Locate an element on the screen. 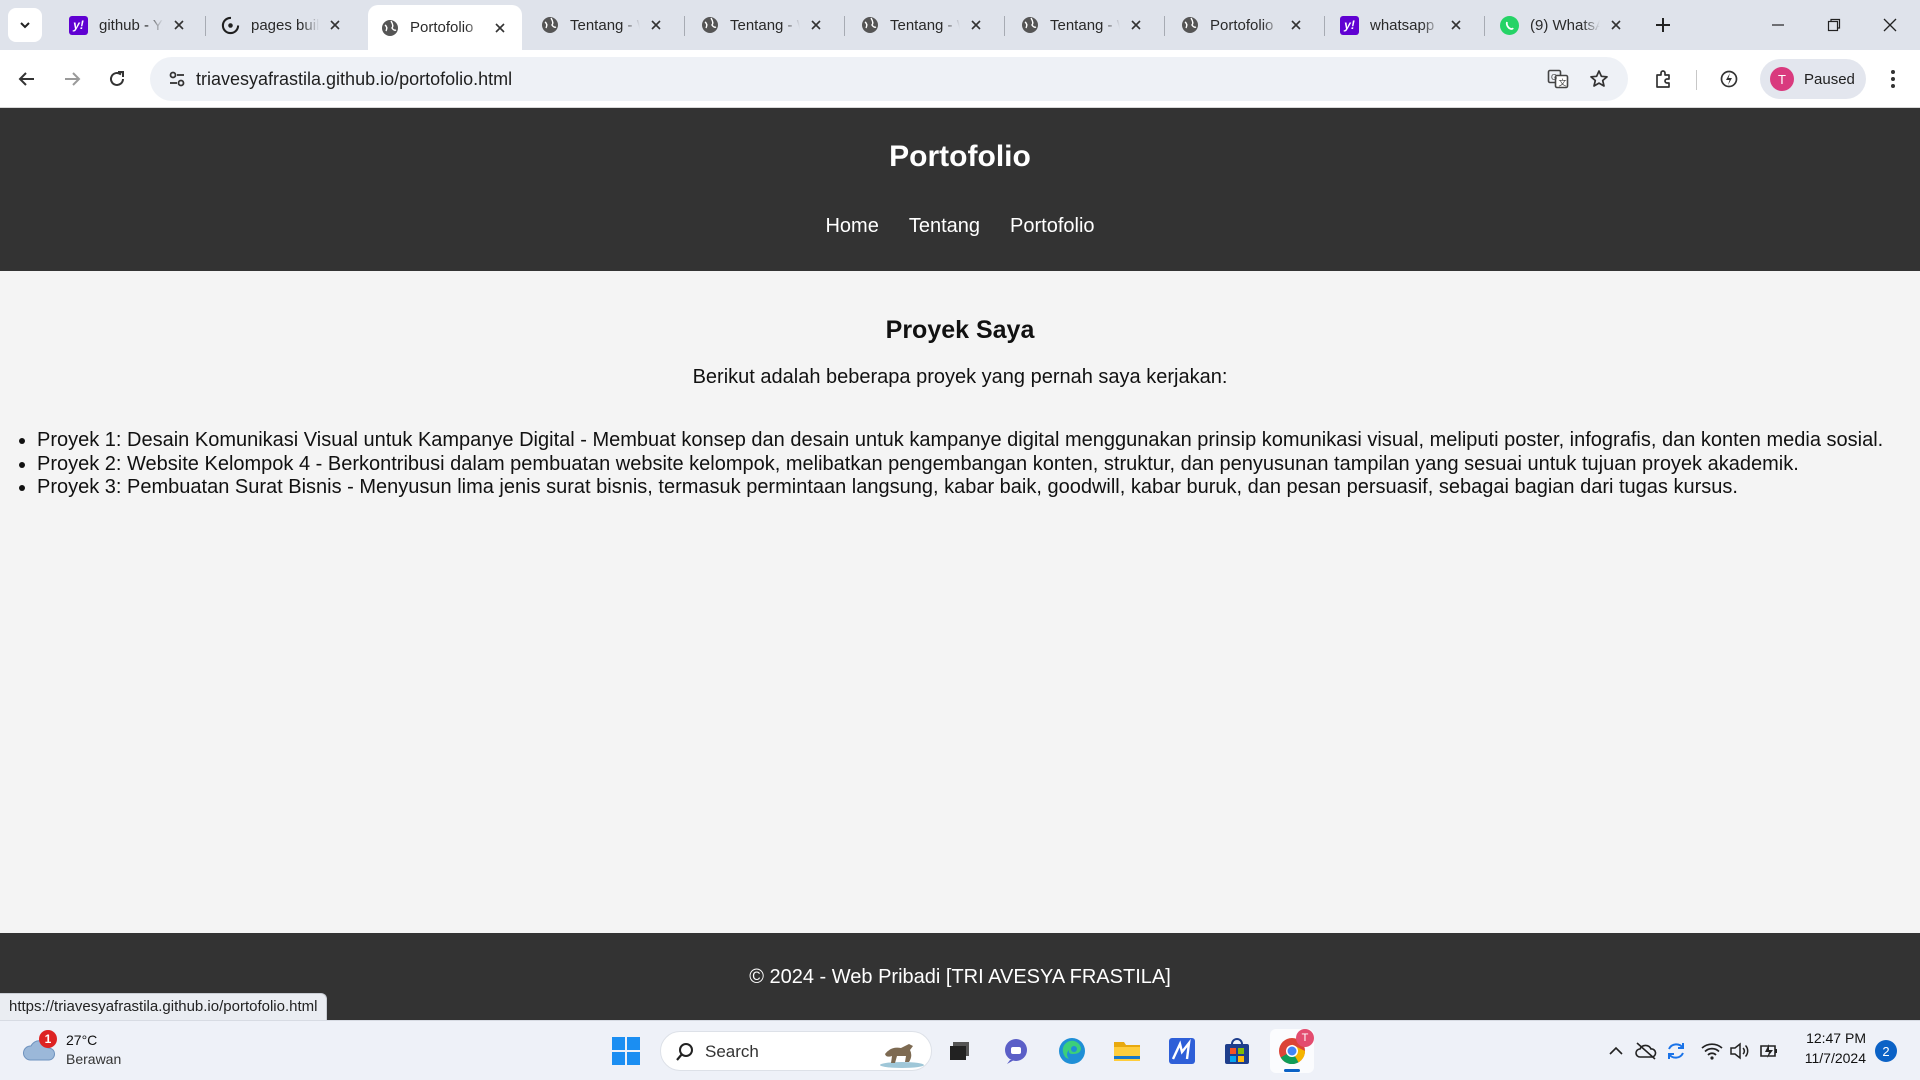 Image resolution: width=1920 pixels, height=1080 pixels. yahoo-icon: y! is located at coordinates (78, 25).